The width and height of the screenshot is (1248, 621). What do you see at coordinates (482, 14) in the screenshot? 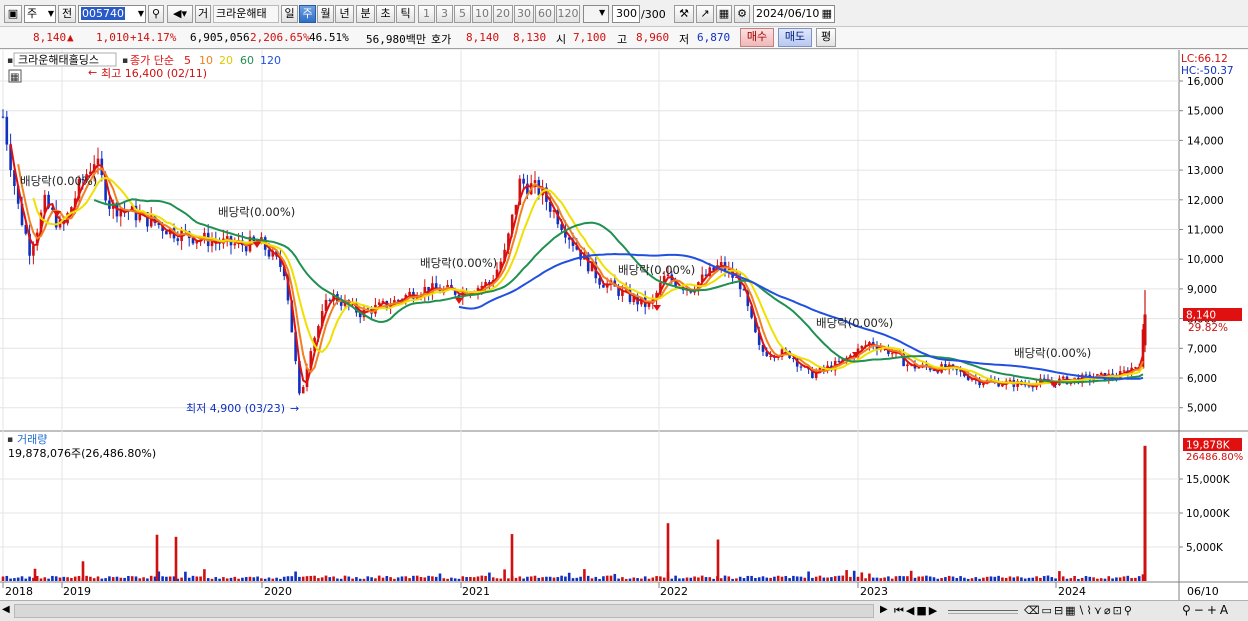
I see `interval-10: 10` at bounding box center [482, 14].